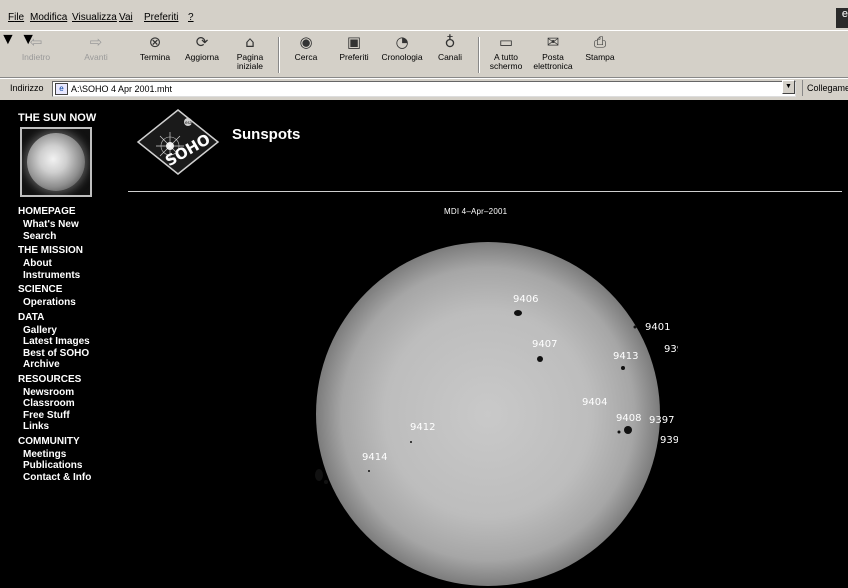 The image size is (848, 588). What do you see at coordinates (96, 55) in the screenshot?
I see `forward-button: ⇨ Avanti` at bounding box center [96, 55].